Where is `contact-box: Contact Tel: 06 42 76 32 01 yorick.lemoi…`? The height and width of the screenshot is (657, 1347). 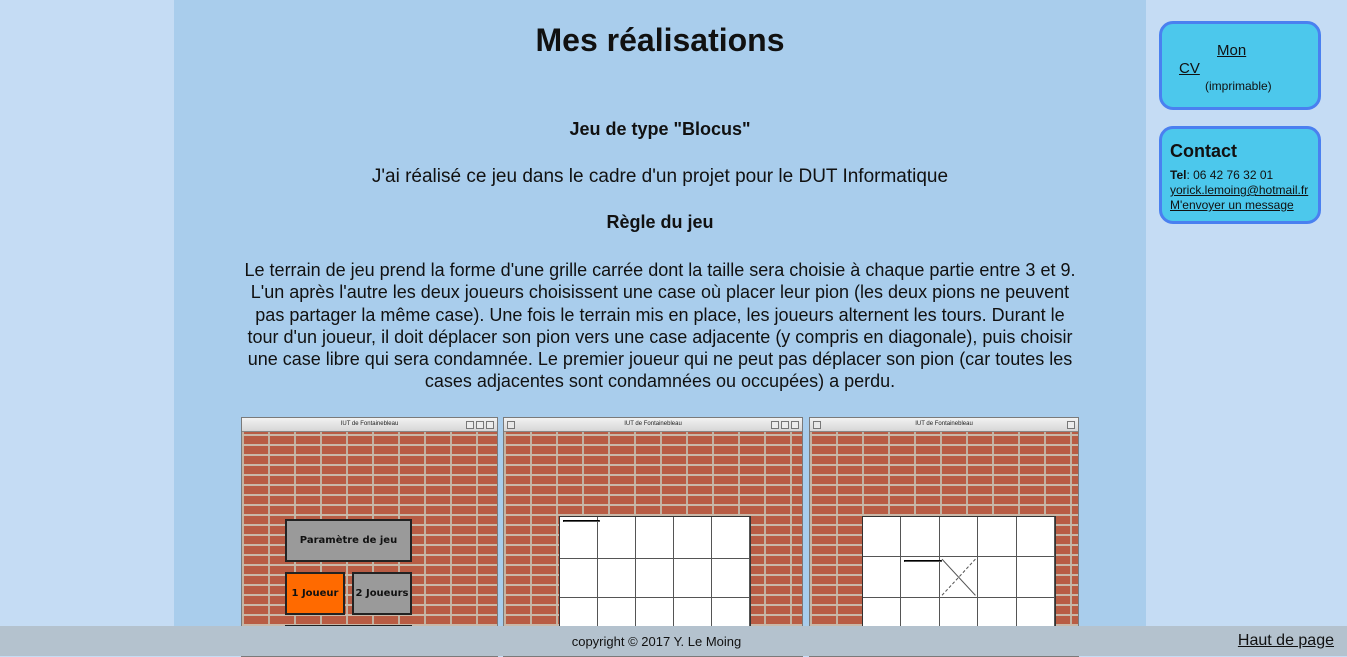 contact-box: Contact Tel: 06 42 76 32 01 yorick.lemoi… is located at coordinates (1240, 175).